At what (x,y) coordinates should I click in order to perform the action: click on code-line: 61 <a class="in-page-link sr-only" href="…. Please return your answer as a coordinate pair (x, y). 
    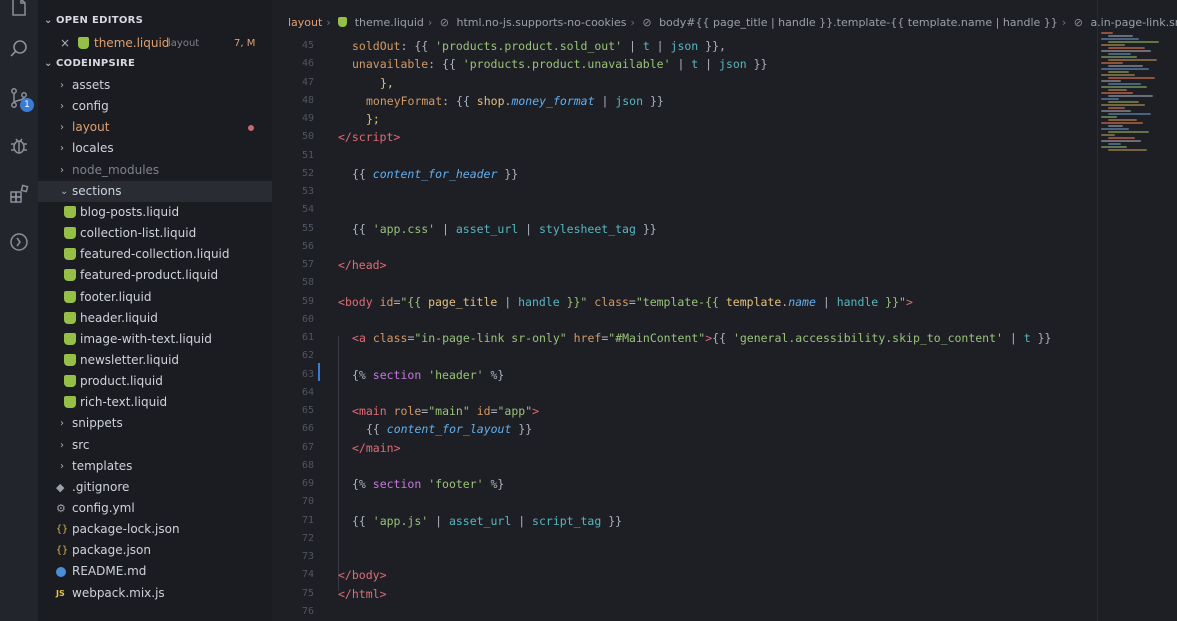
    Looking at the image, I should click on (684, 338).